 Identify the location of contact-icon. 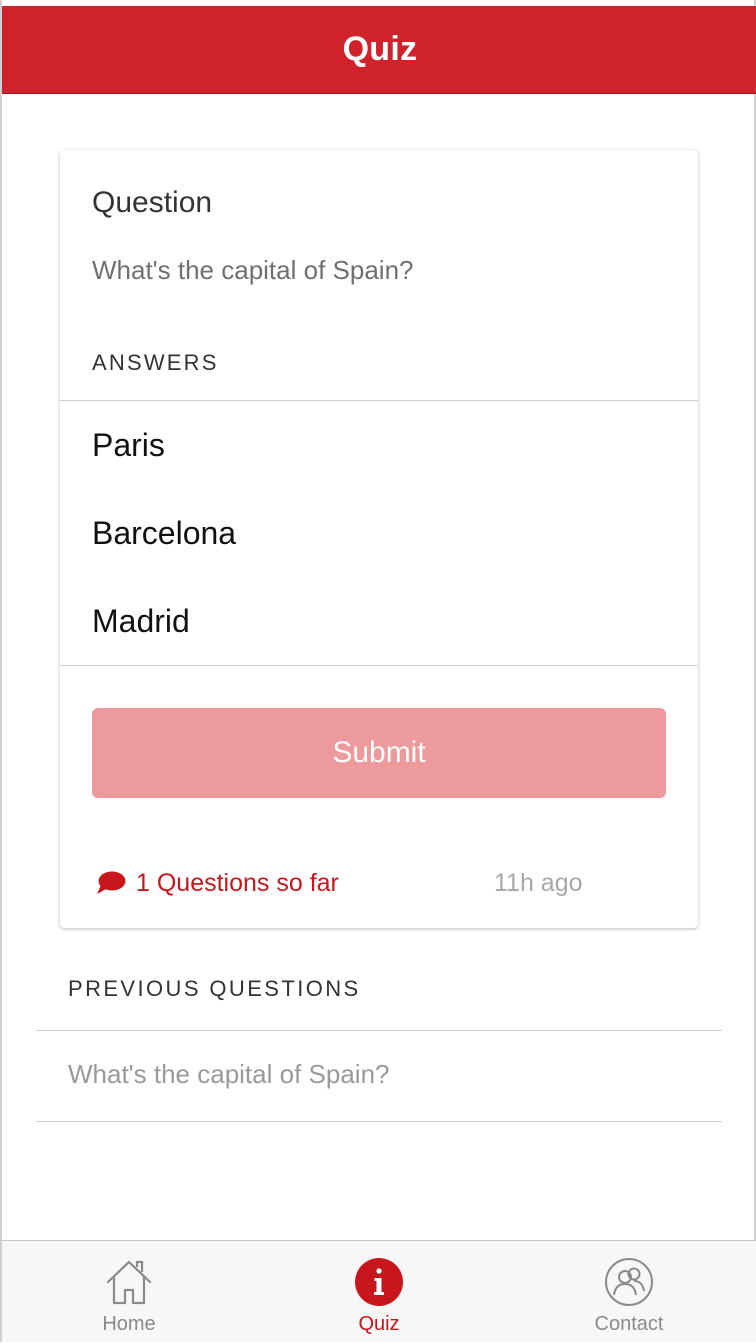
(629, 1282).